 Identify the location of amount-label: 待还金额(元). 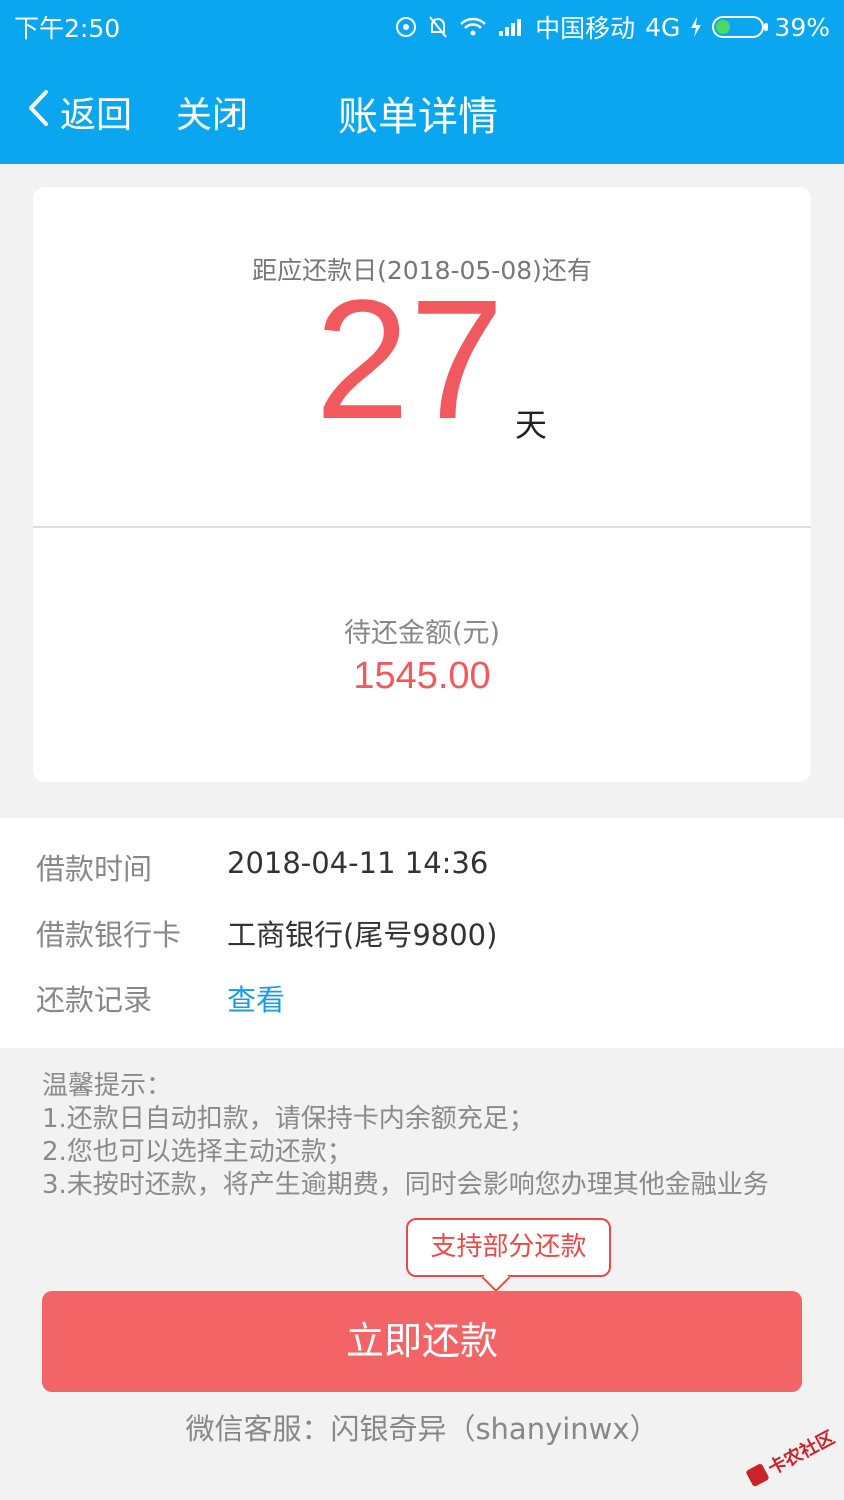
(422, 633).